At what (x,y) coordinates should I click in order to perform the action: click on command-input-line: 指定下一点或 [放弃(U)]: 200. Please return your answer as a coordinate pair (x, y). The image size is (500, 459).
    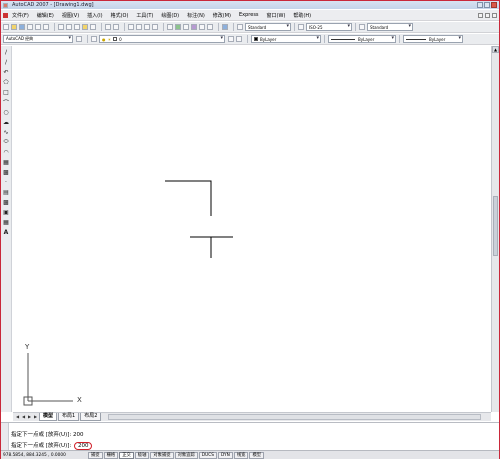
    Looking at the image, I should click on (52, 445).